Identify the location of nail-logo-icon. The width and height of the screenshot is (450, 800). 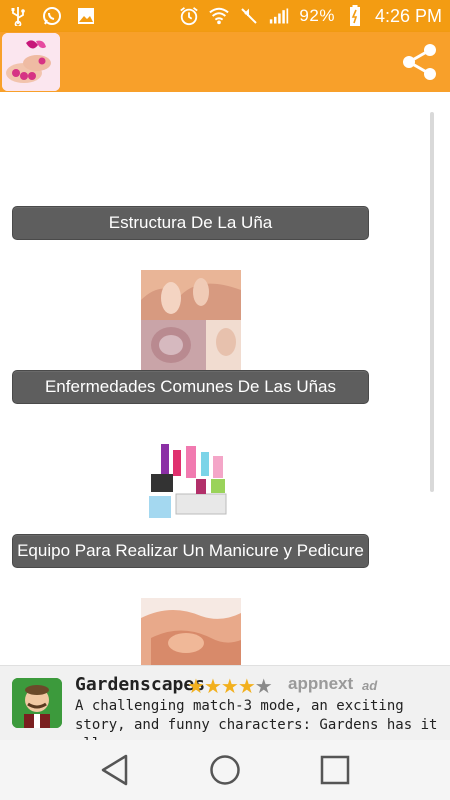
(31, 62).